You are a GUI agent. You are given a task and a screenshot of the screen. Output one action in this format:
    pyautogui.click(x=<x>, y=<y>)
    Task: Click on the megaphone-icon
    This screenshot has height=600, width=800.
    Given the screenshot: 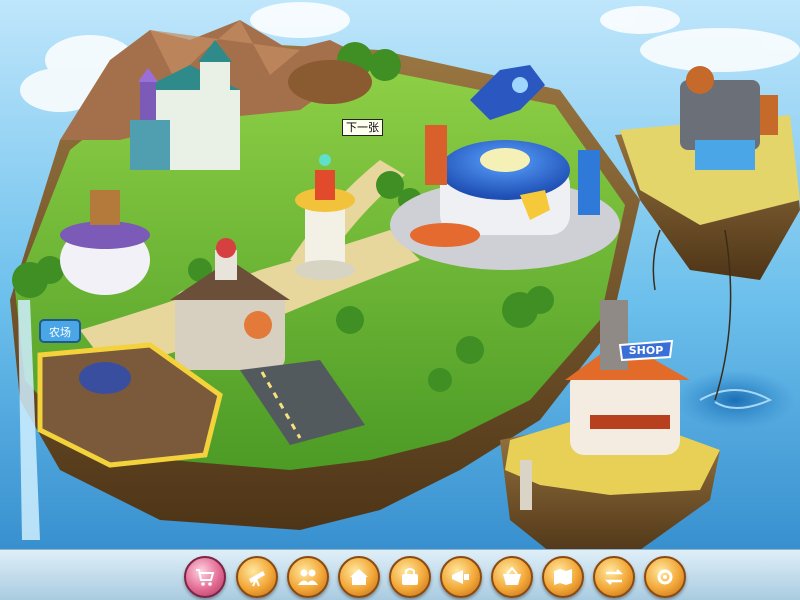 What is the action you would take?
    pyautogui.click(x=460, y=577)
    